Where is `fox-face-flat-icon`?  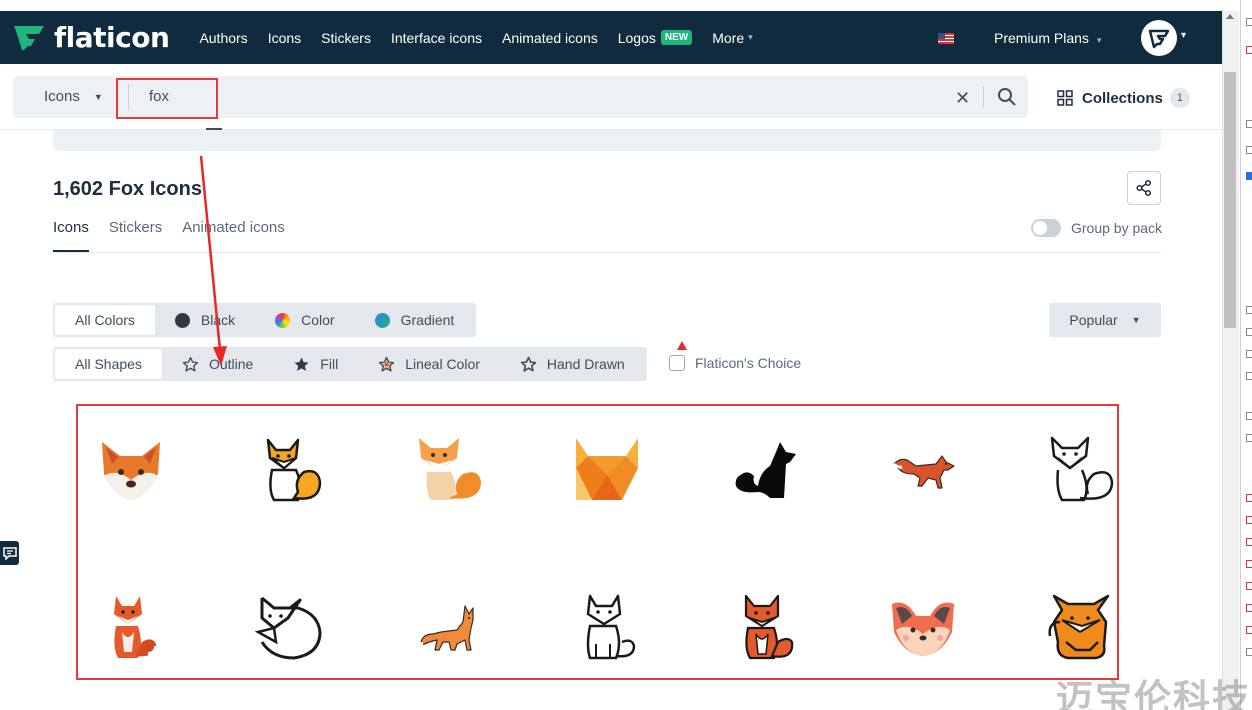
fox-face-flat-icon is located at coordinates (131, 469).